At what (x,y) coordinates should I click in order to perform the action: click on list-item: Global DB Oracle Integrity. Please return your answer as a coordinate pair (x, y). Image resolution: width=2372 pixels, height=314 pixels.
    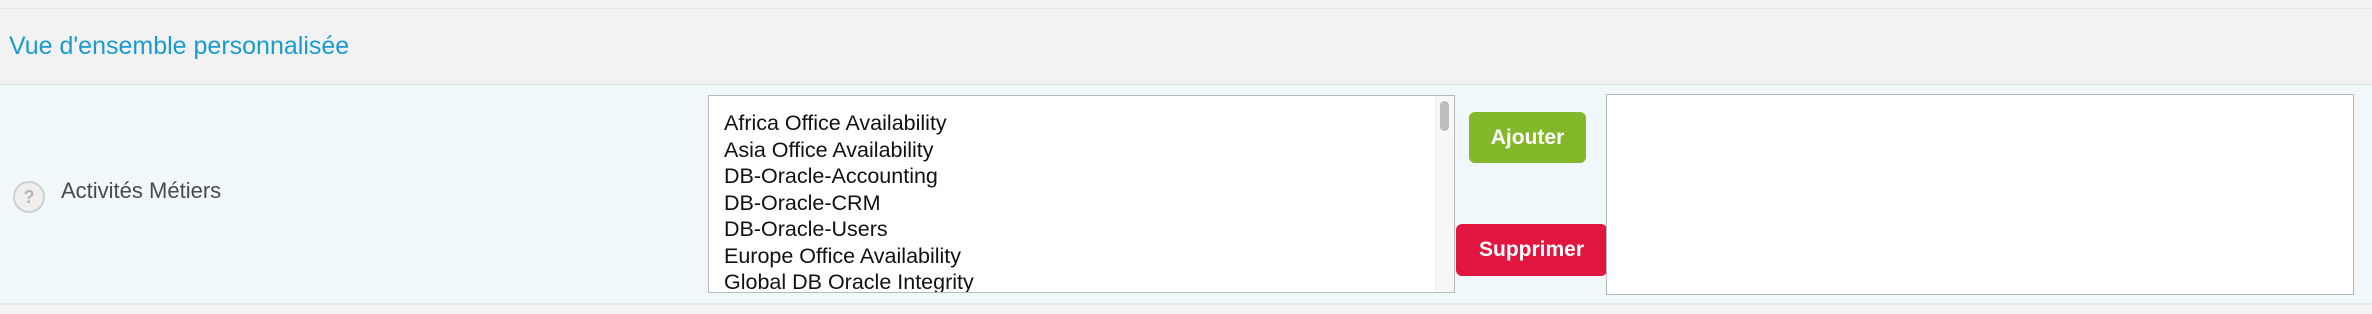
    Looking at the image, I should click on (849, 280).